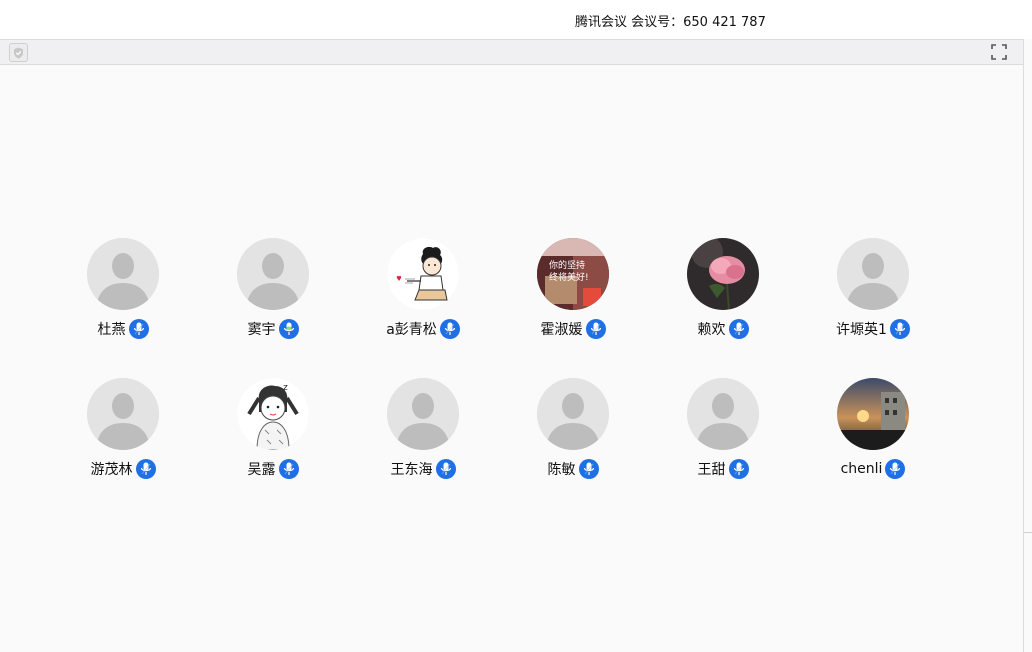 This screenshot has width=1032, height=652. I want to click on participant-tile: 王甜, so click(723, 429).